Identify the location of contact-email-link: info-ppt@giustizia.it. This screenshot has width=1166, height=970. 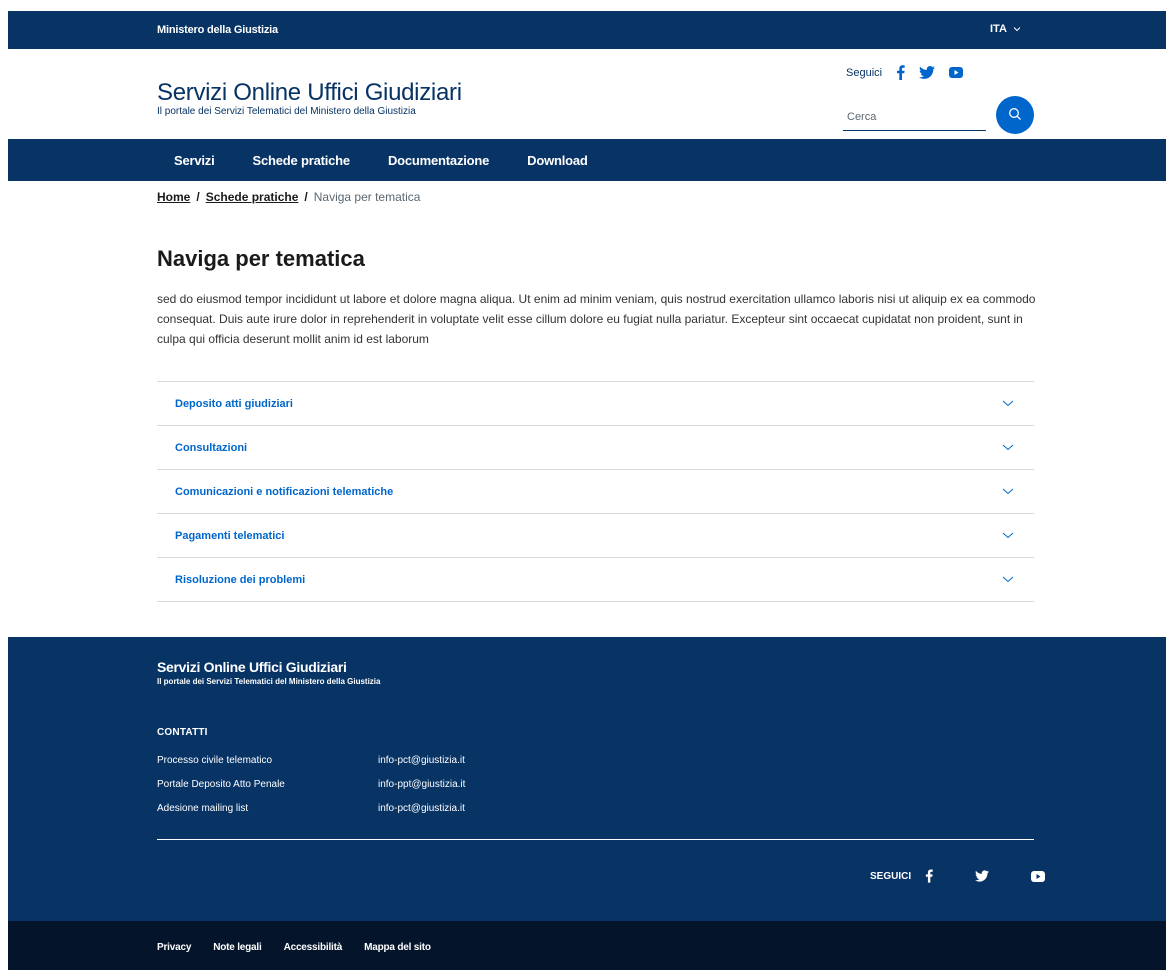
(421, 784).